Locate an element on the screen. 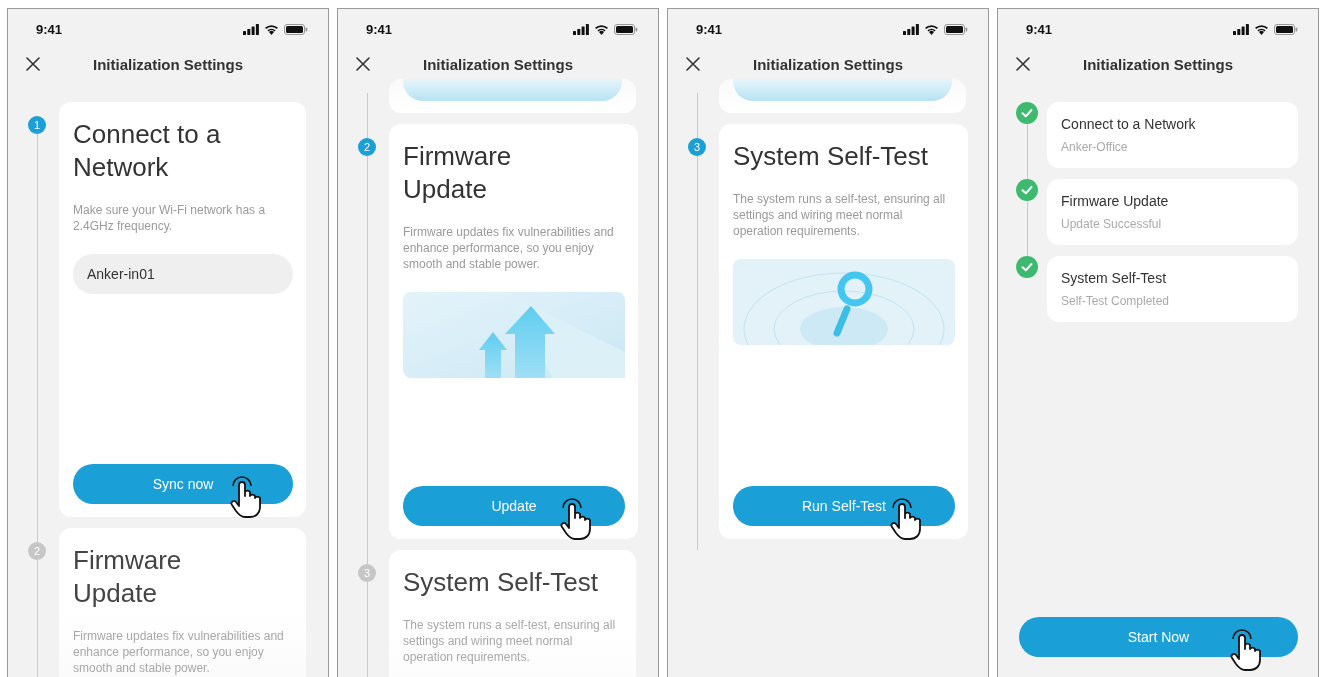 The width and height of the screenshot is (1328, 677). step-result: Self-Test Completed is located at coordinates (1116, 301).